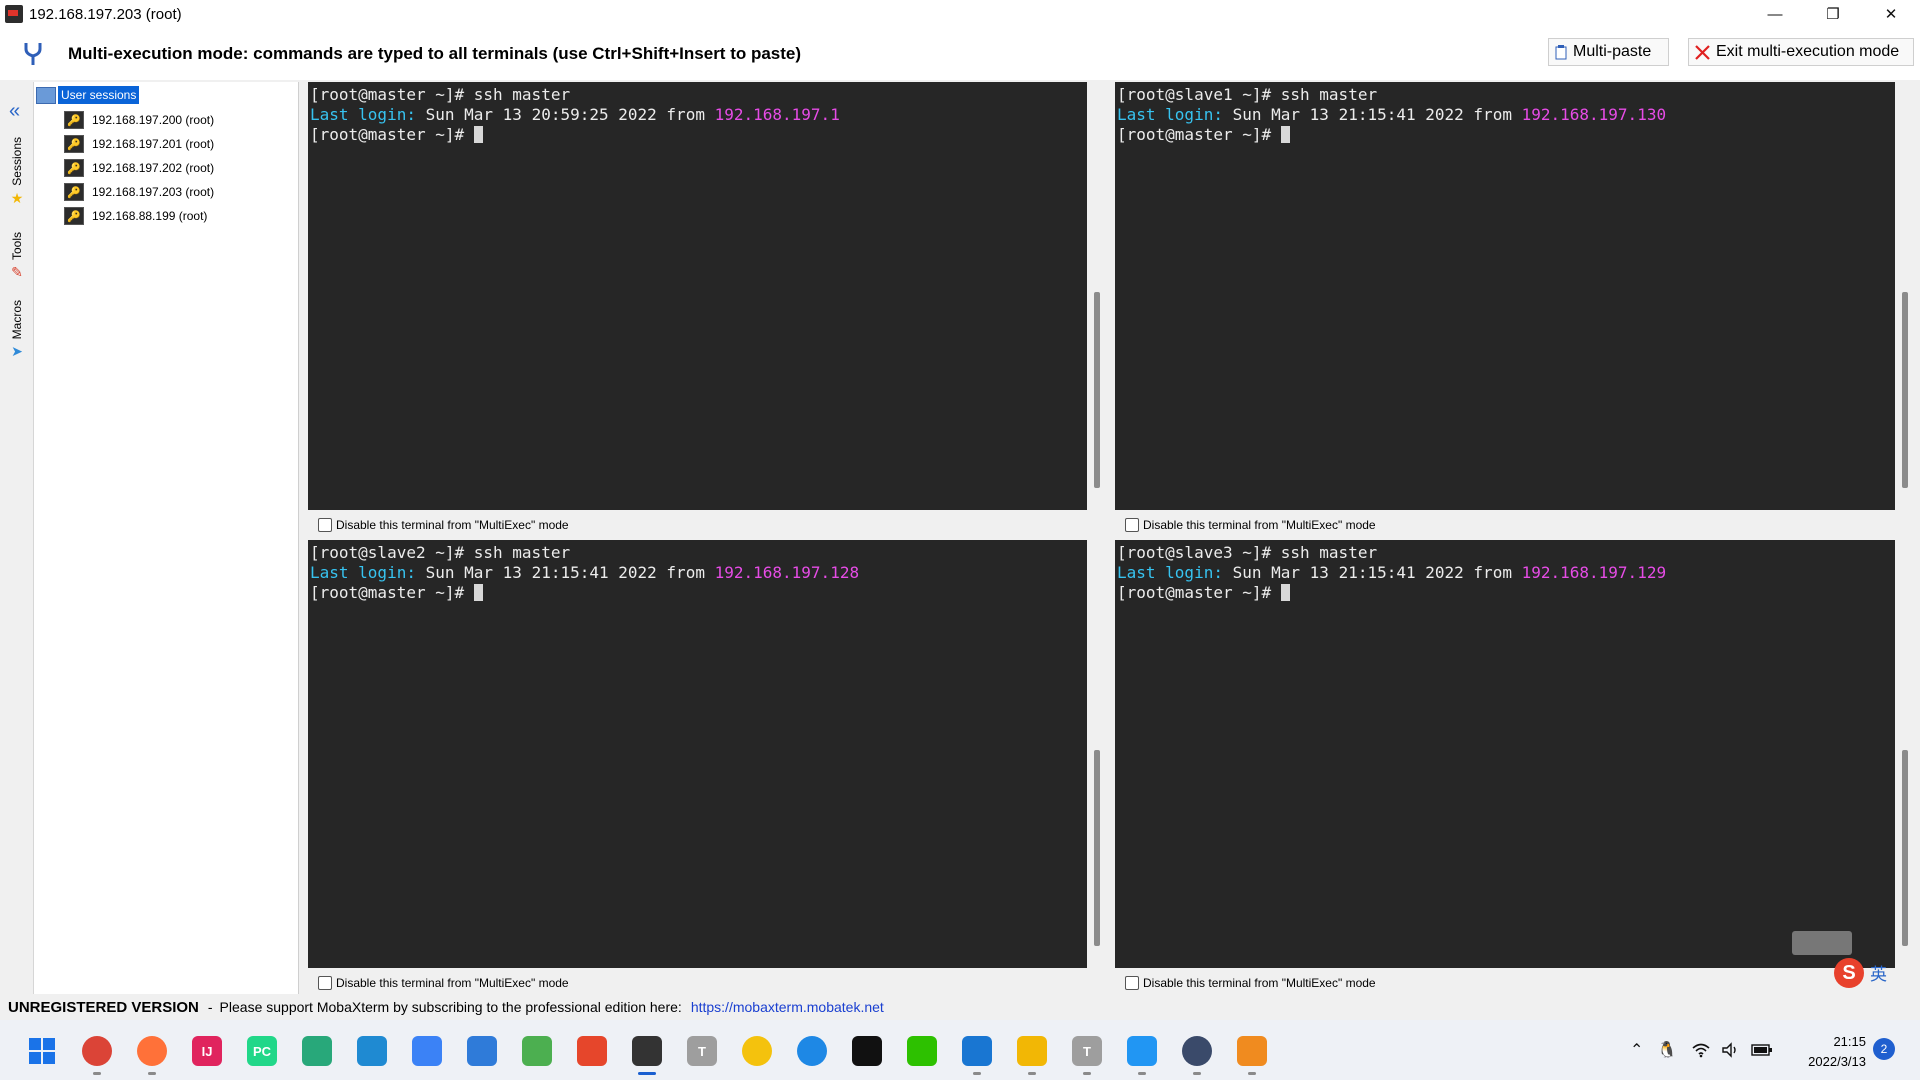 Image resolution: width=1920 pixels, height=1080 pixels. What do you see at coordinates (537, 1051) in the screenshot?
I see `money-icon` at bounding box center [537, 1051].